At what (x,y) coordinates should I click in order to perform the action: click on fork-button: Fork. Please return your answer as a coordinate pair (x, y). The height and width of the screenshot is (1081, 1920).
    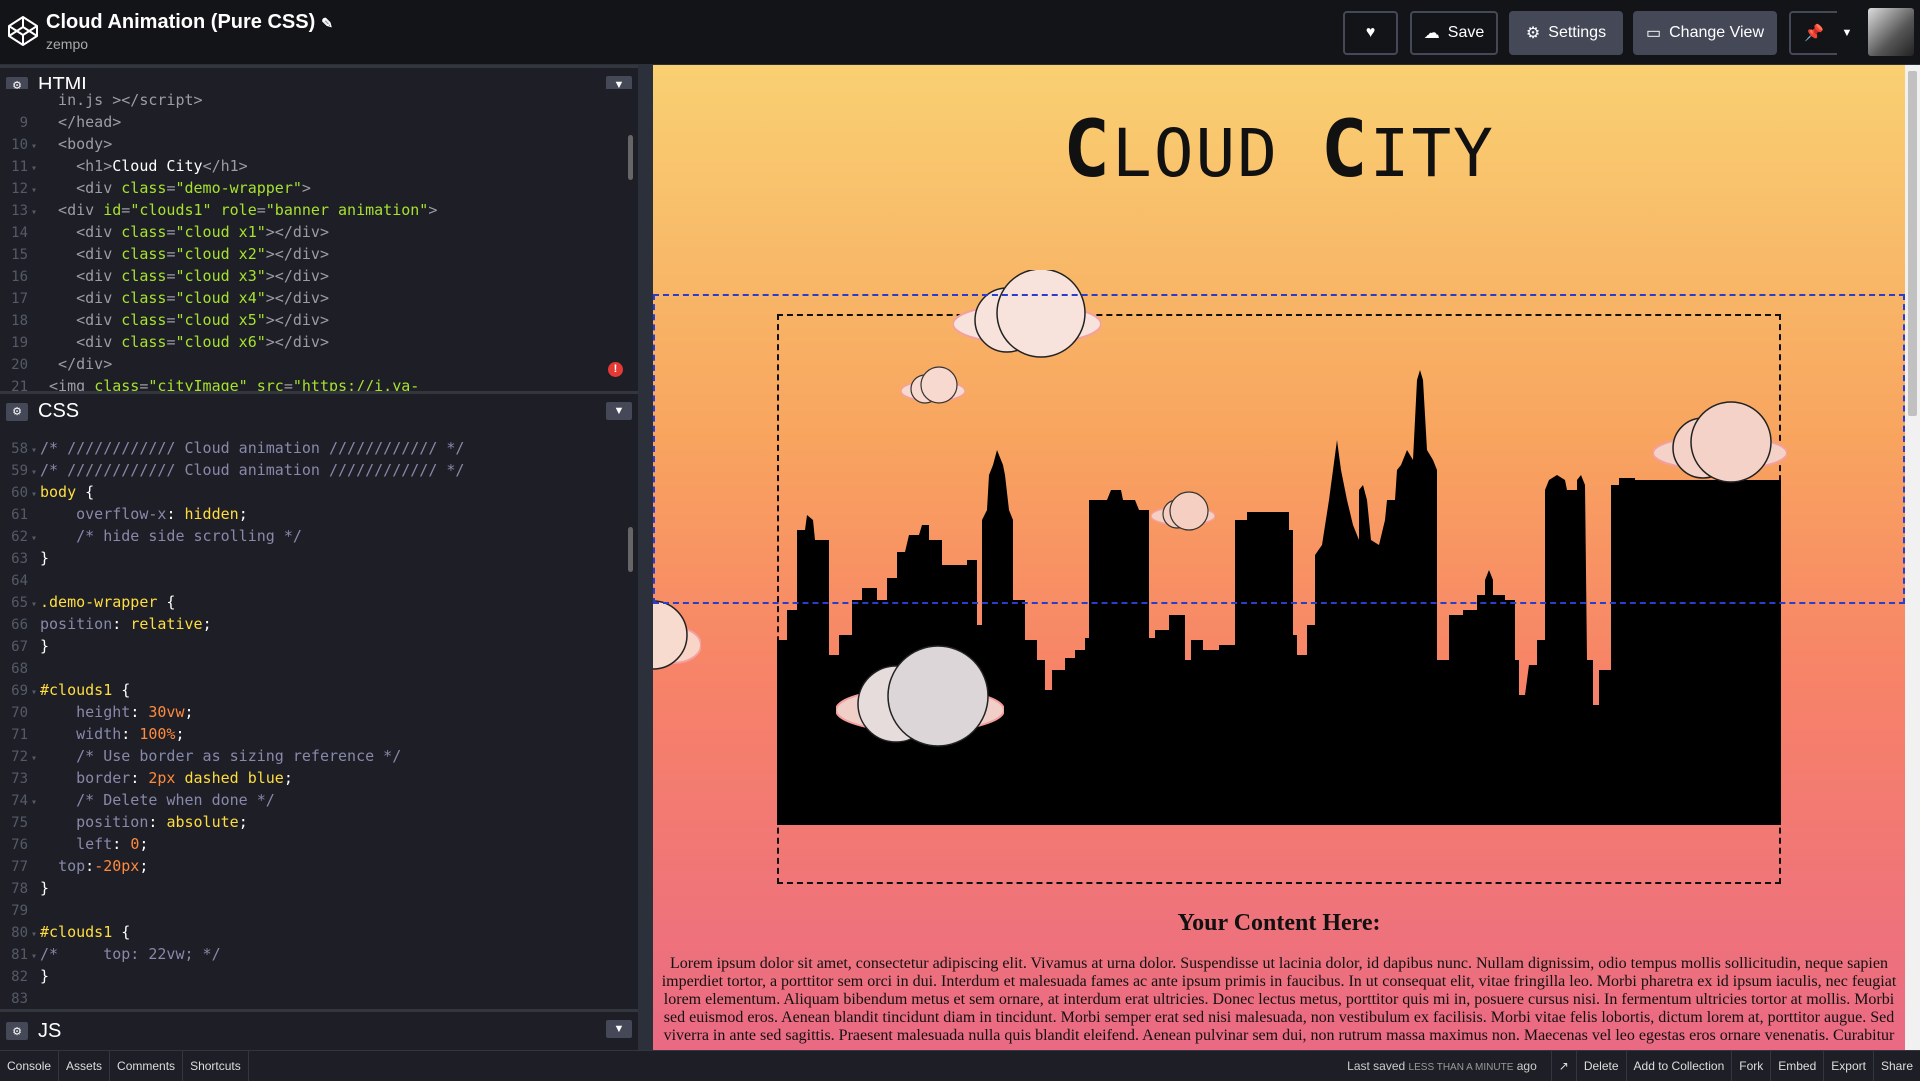
    Looking at the image, I should click on (1750, 1066).